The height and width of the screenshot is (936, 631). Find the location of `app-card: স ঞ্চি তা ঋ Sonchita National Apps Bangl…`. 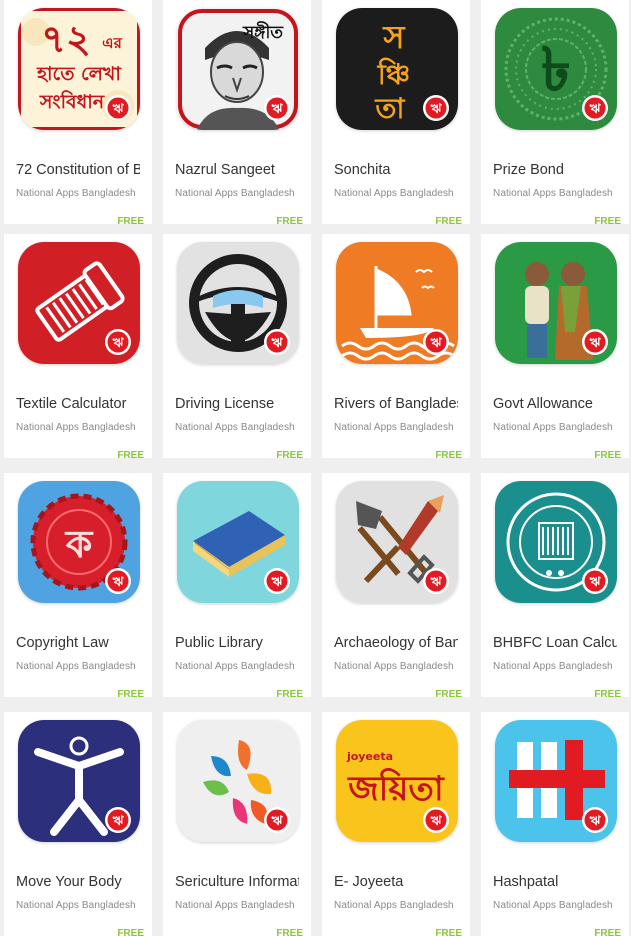

app-card: স ঞ্চি তা ঋ Sonchita National Apps Bangl… is located at coordinates (396, 112).